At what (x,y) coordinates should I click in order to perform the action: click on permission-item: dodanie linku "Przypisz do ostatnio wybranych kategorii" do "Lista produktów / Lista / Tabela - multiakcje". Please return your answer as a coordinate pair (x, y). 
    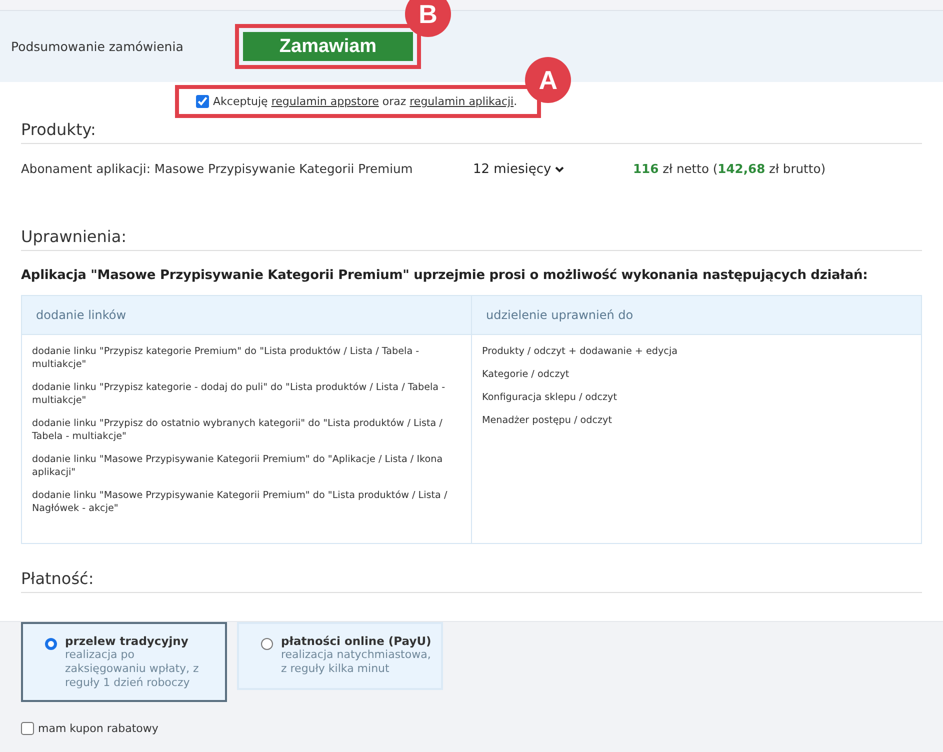
    Looking at the image, I should click on (238, 430).